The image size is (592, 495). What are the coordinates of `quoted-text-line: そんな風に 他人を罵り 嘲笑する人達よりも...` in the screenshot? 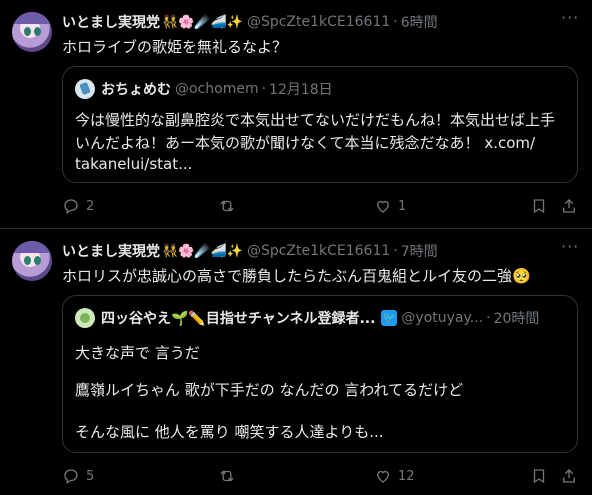 It's located at (229, 432).